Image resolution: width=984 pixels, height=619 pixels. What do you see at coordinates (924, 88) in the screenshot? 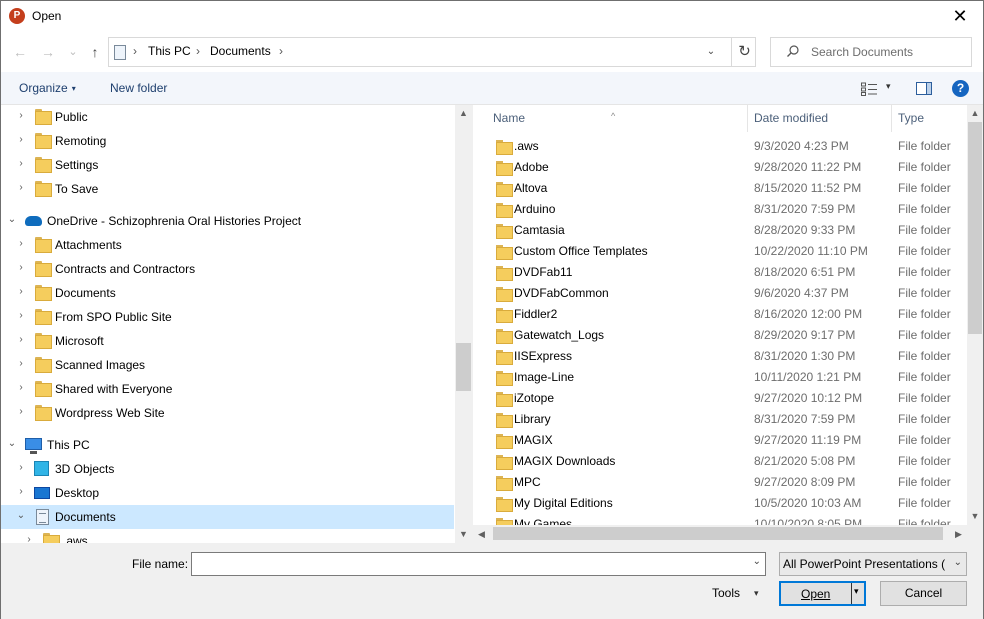
I see `preview-pane-icon` at bounding box center [924, 88].